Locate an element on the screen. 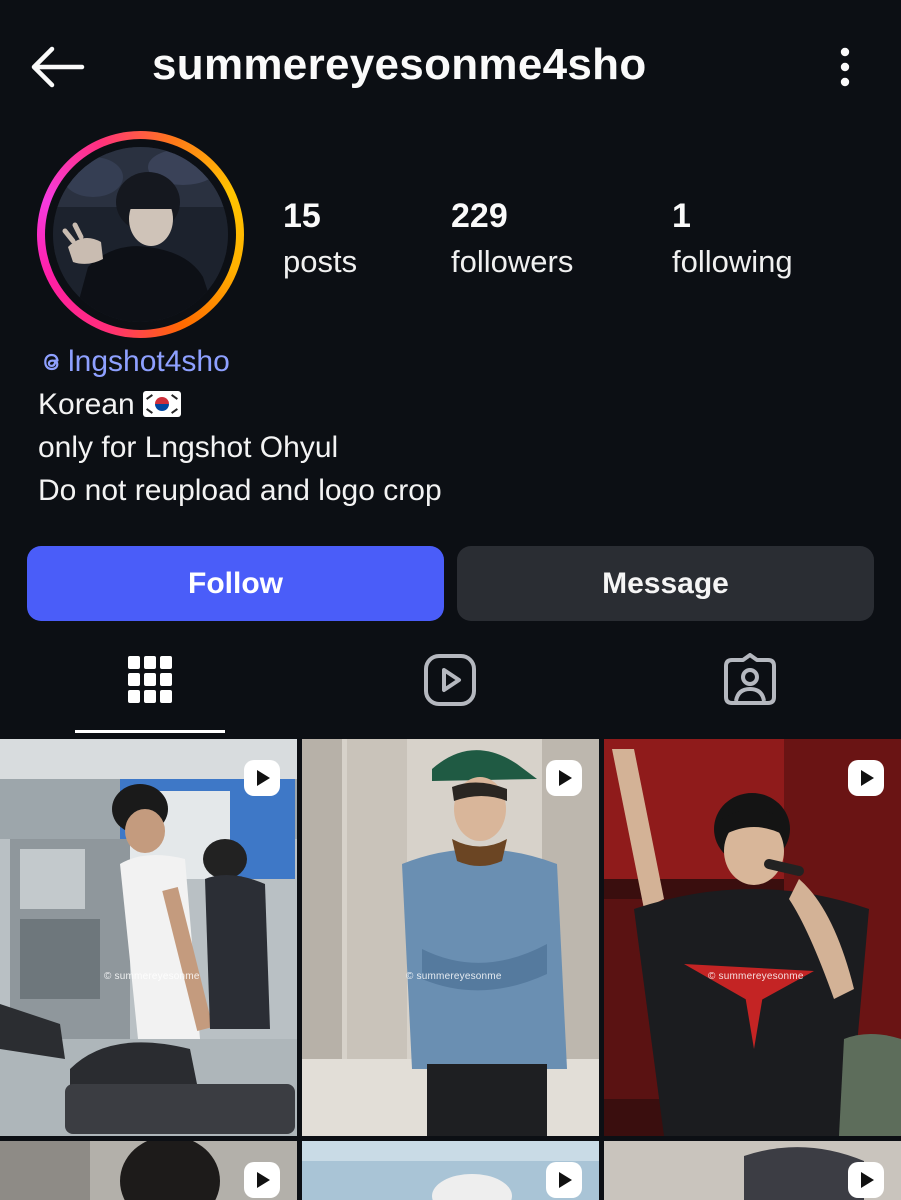 Image resolution: width=901 pixels, height=1200 pixels. stat-posts: 15 posts is located at coordinates (320, 240).